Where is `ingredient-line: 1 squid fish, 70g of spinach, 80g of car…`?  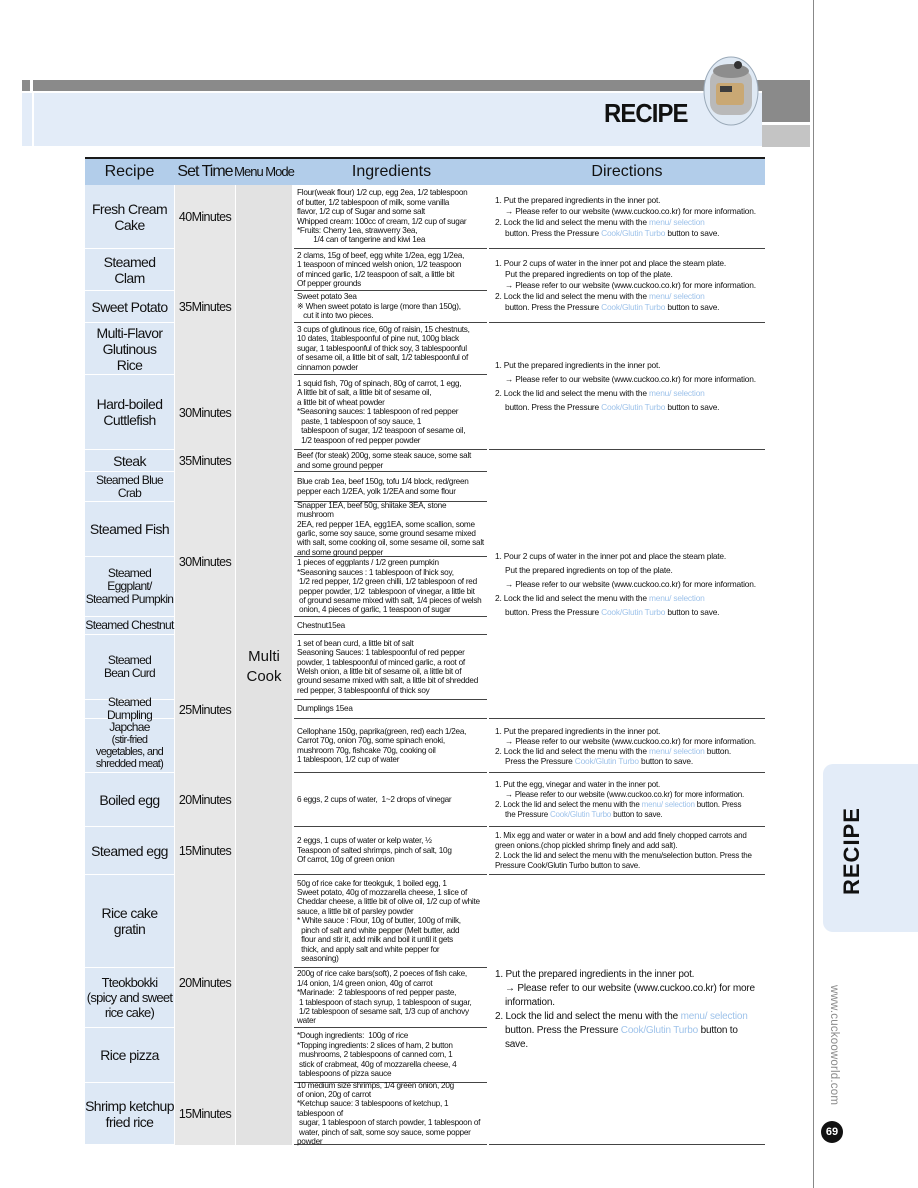 ingredient-line: 1 squid fish, 70g of spinach, 80g of car… is located at coordinates (379, 384).